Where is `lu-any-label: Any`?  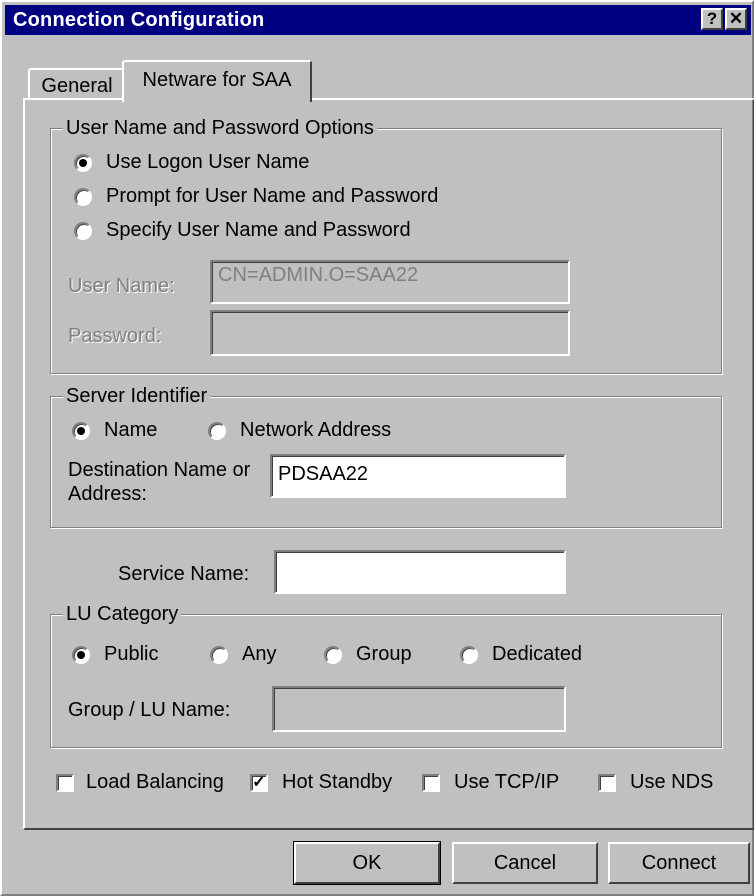 lu-any-label: Any is located at coordinates (259, 654).